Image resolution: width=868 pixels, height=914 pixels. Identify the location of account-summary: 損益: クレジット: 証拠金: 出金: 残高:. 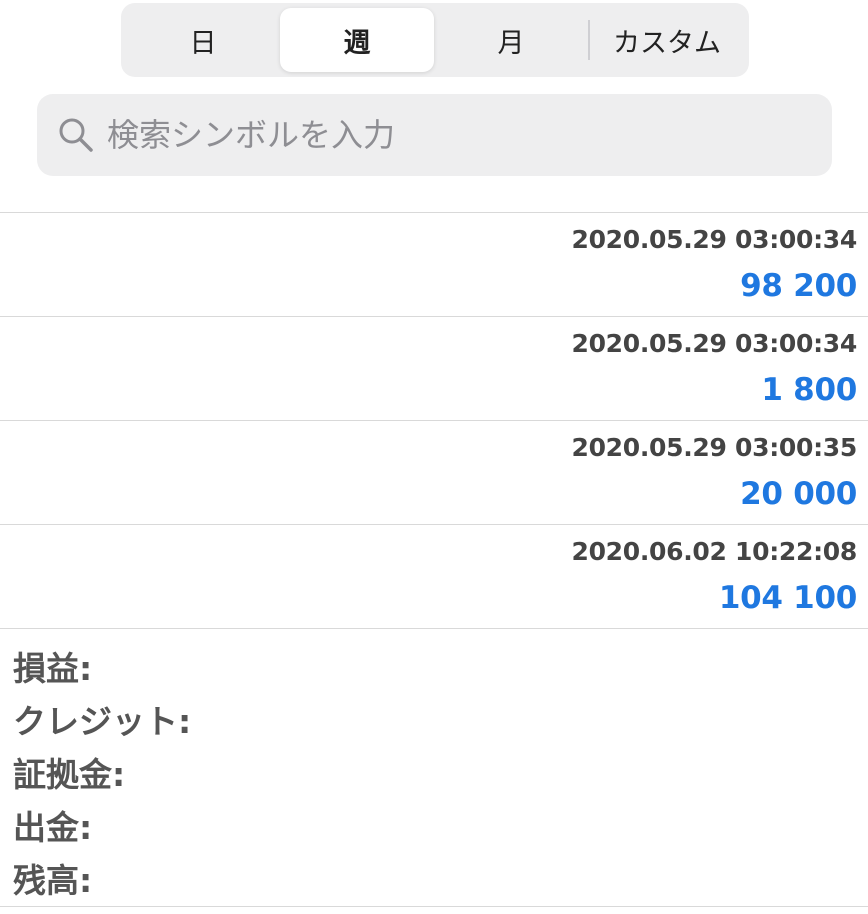
(102, 774).